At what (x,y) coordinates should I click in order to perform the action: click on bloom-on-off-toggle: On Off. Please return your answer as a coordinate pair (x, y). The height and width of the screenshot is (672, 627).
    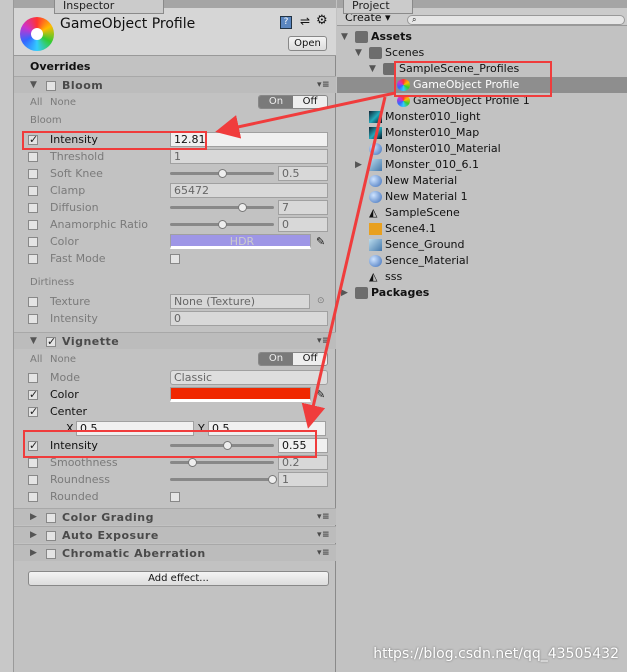
    Looking at the image, I should click on (293, 102).